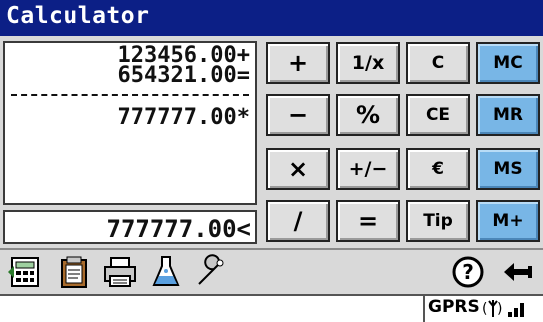  Describe the element at coordinates (74, 272) in the screenshot. I see `clipboard-icon` at that location.